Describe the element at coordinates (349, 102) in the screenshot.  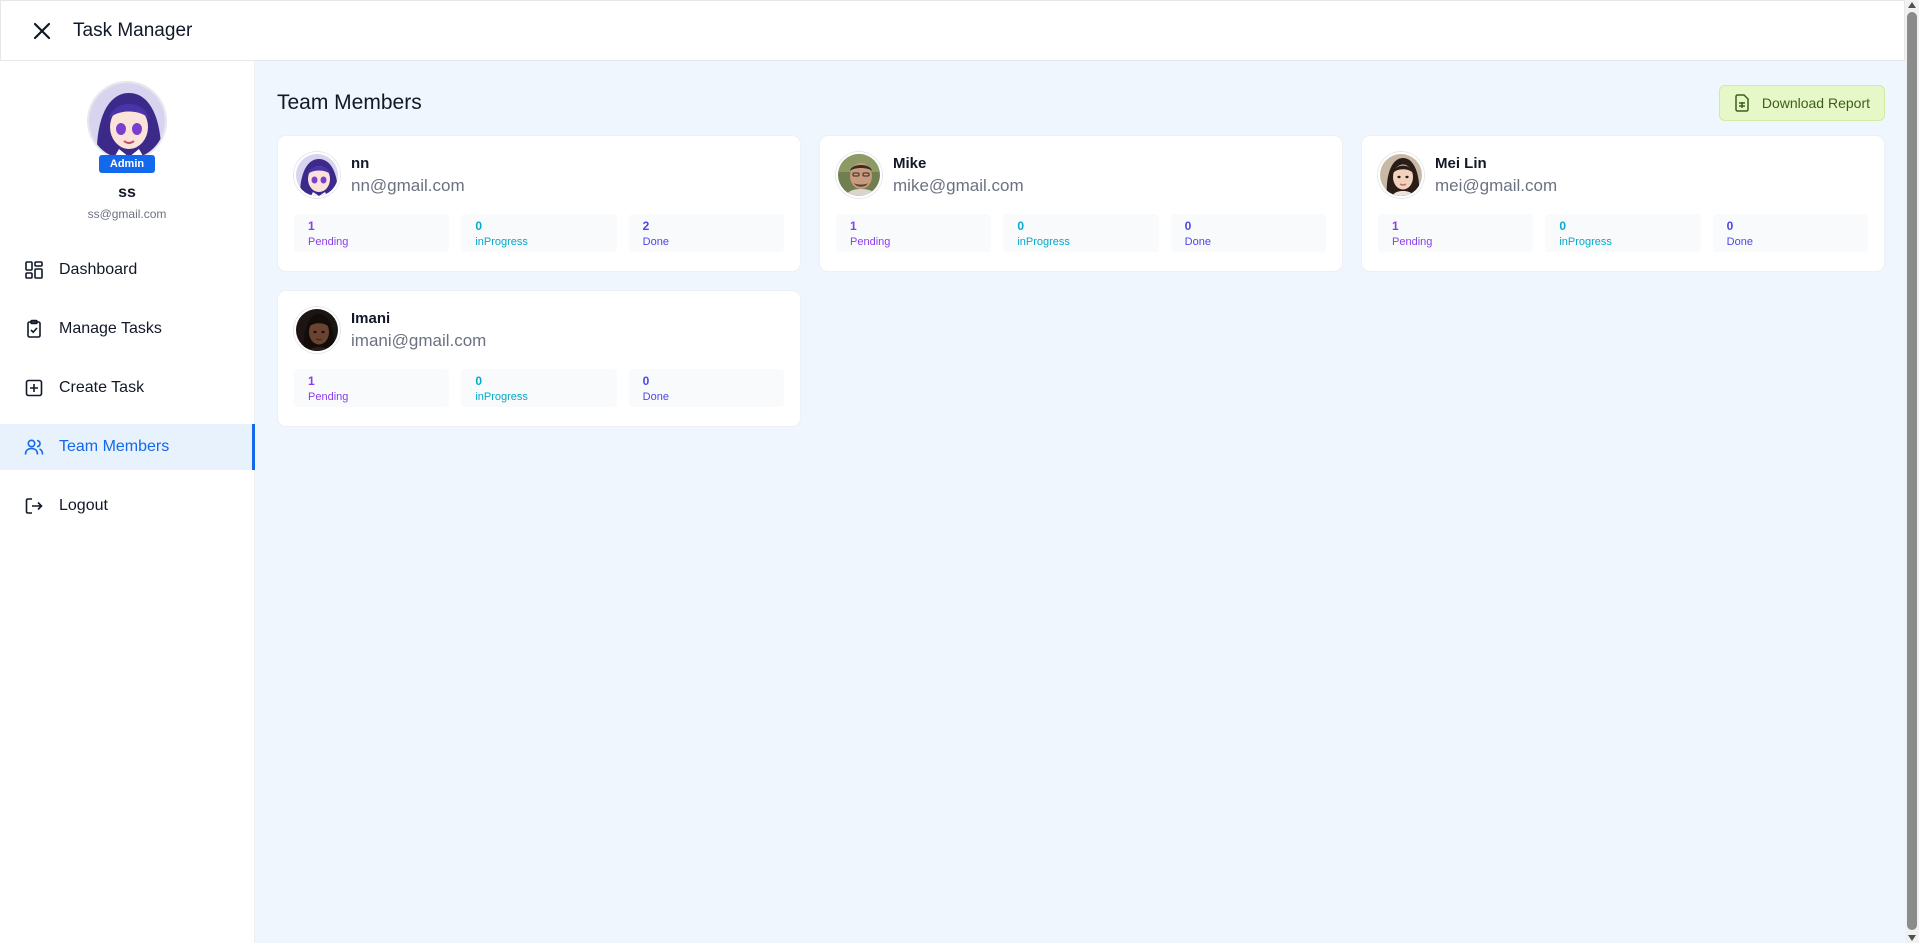
I see `page-title: Team Members` at that location.